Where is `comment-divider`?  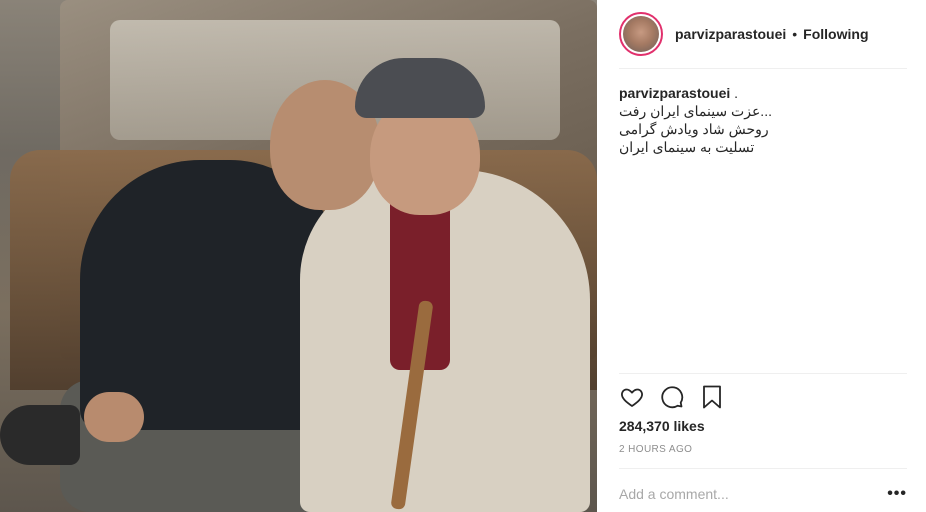
comment-divider is located at coordinates (763, 468).